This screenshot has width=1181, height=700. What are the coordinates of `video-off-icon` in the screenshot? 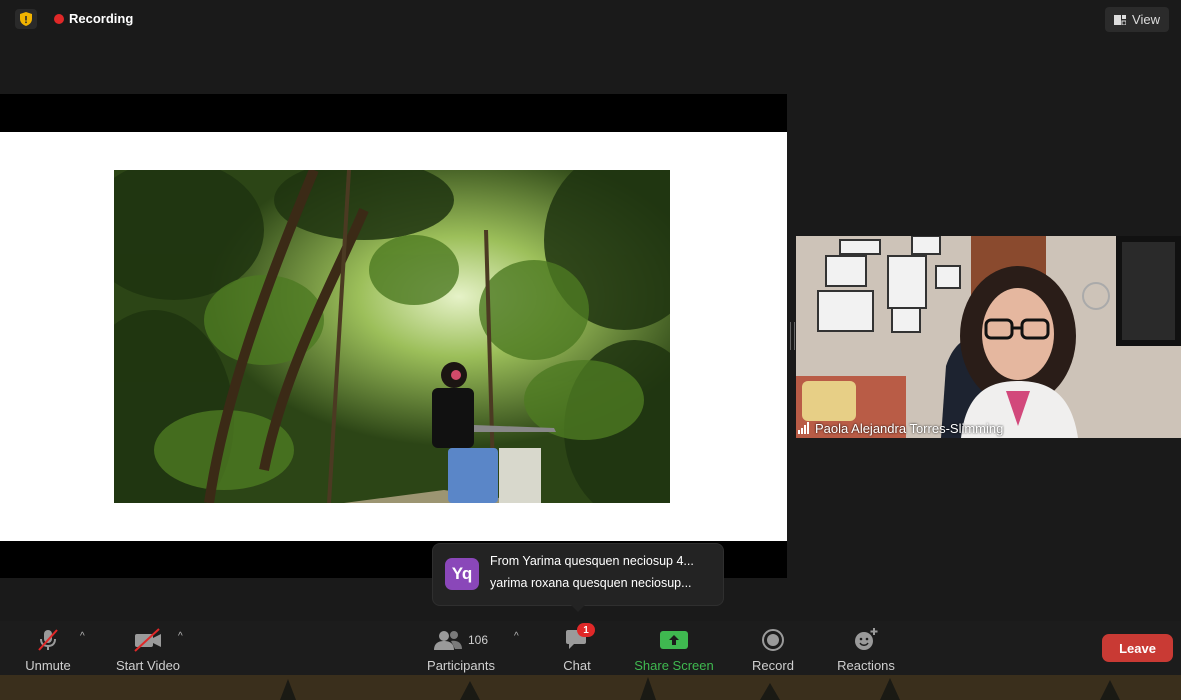 It's located at (148, 640).